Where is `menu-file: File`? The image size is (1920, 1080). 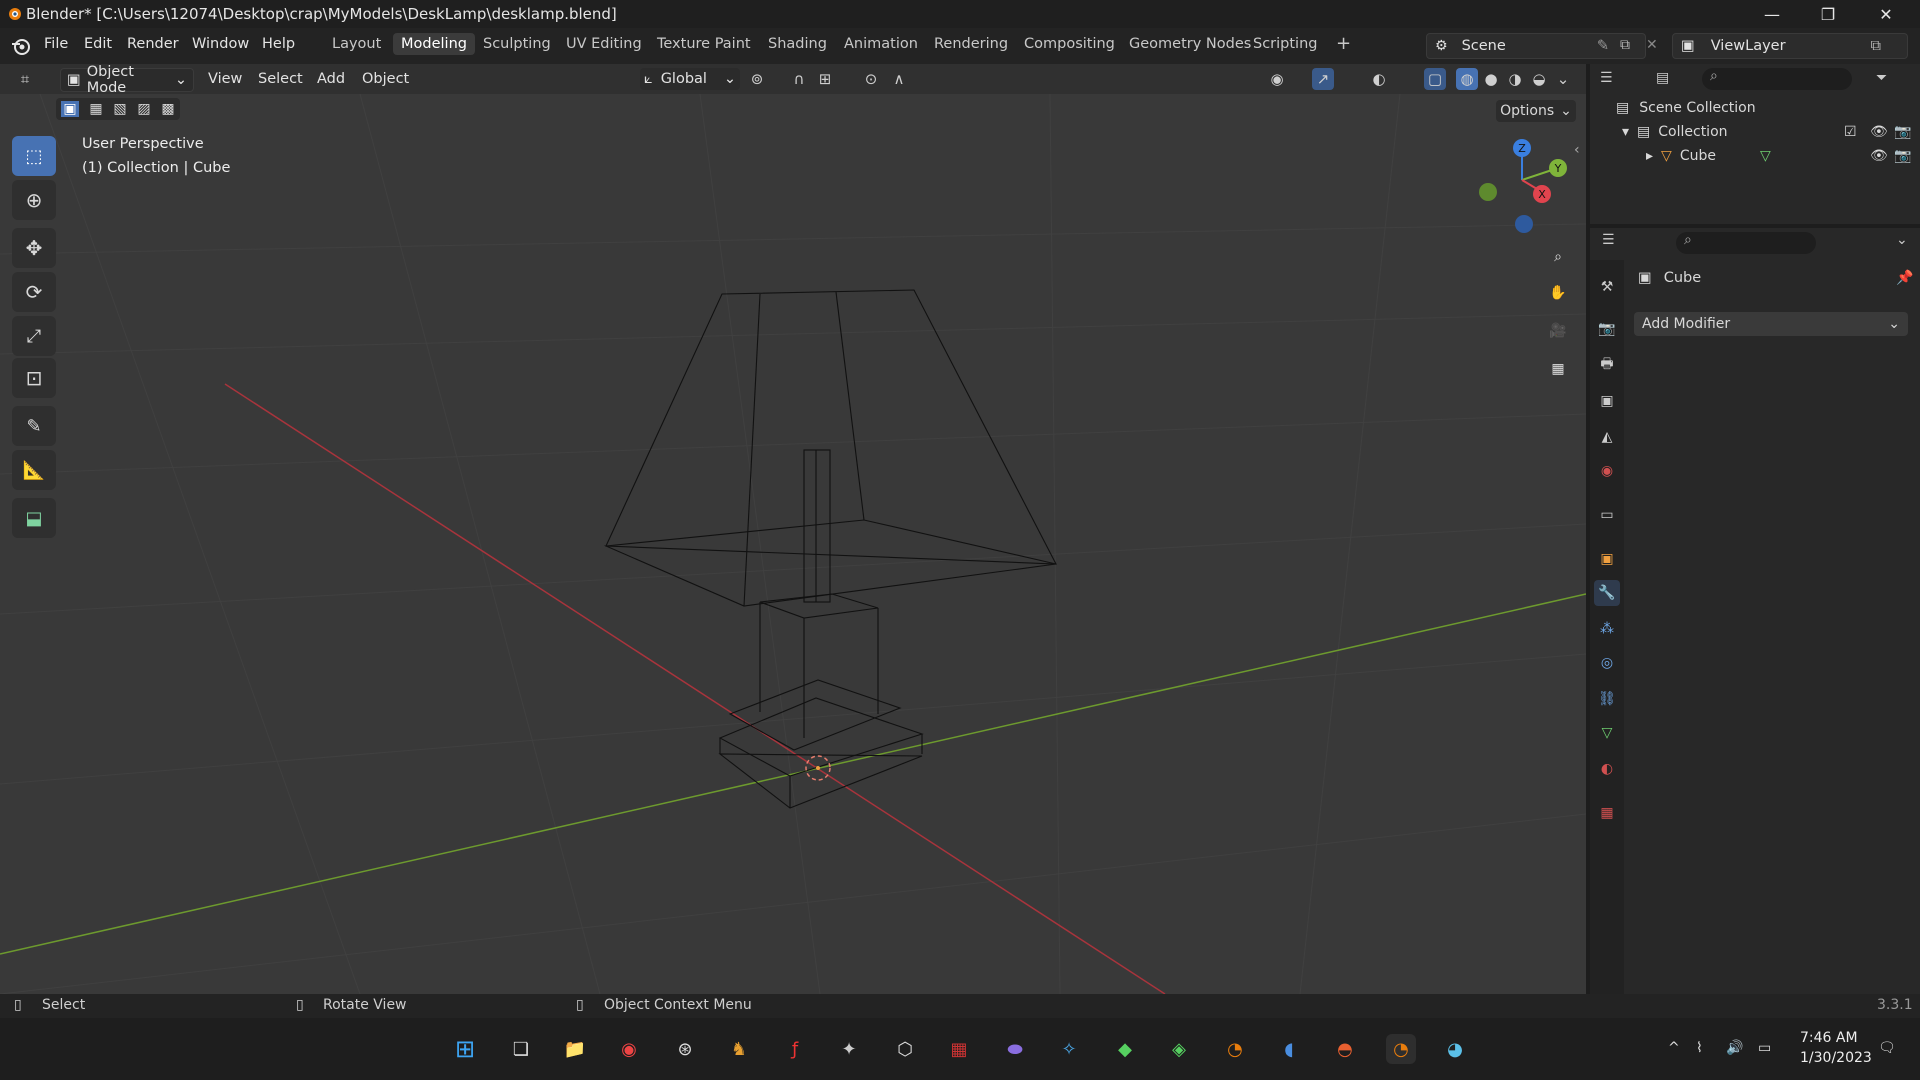 menu-file: File is located at coordinates (56, 44).